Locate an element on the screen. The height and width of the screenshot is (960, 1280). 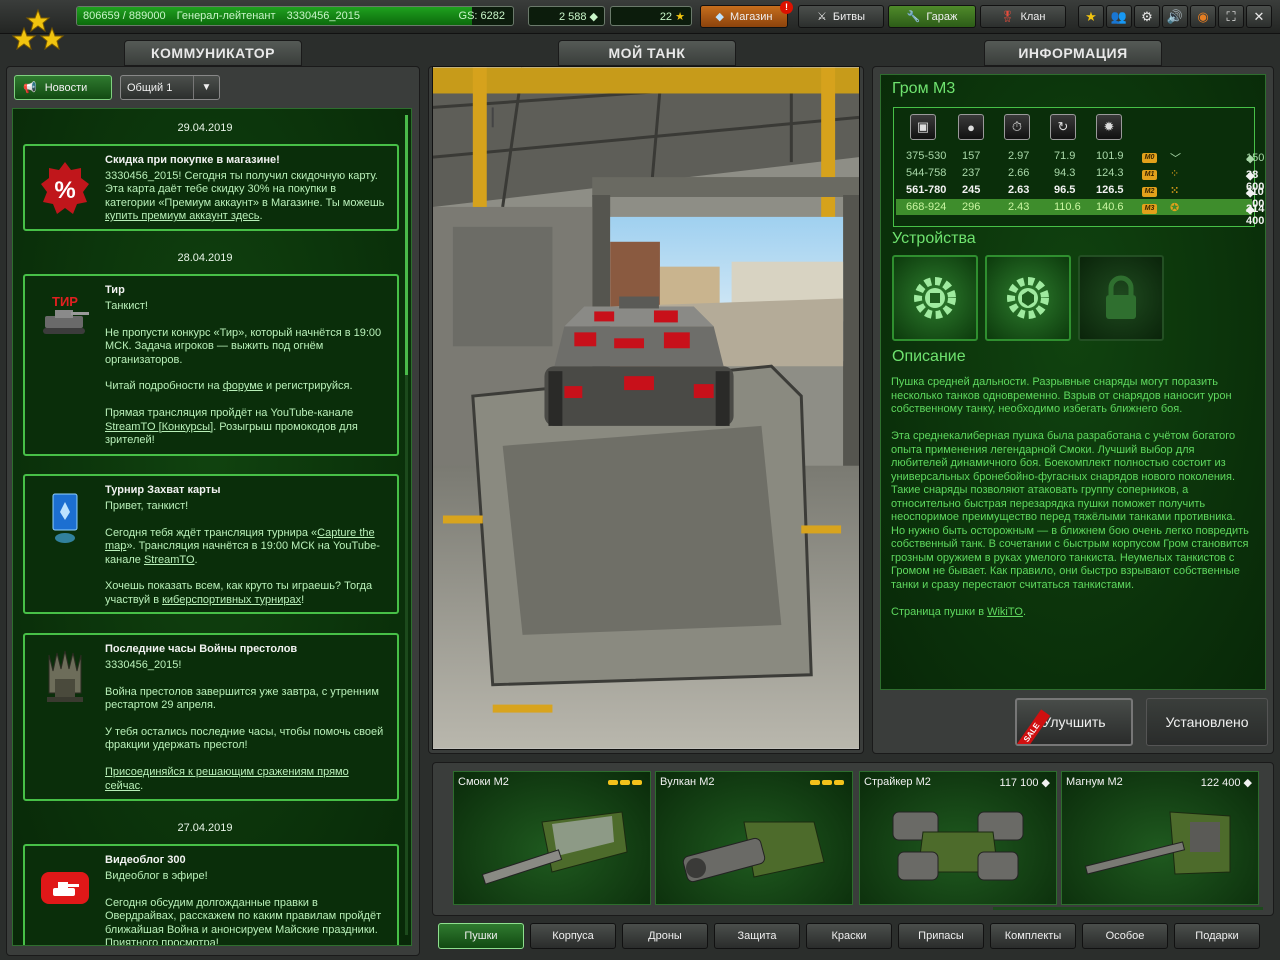
fullscreen-button: ⛶ is located at coordinates (1231, 16).